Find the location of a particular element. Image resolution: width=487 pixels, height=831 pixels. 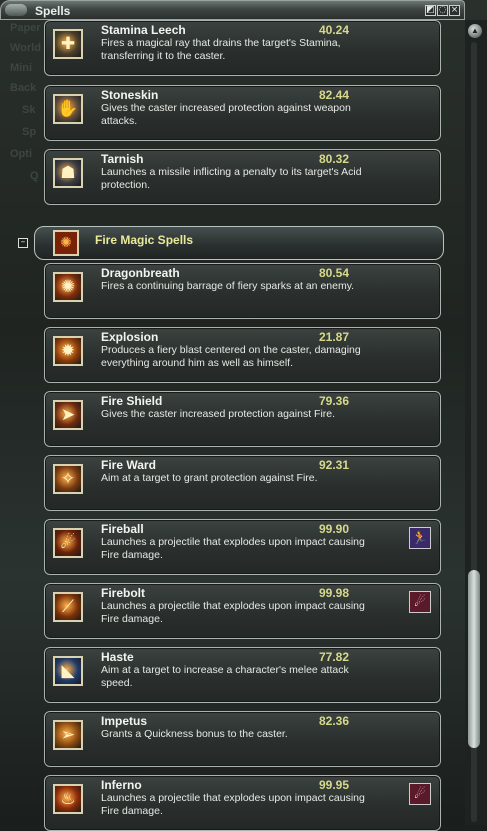

close-button: × is located at coordinates (454, 10).